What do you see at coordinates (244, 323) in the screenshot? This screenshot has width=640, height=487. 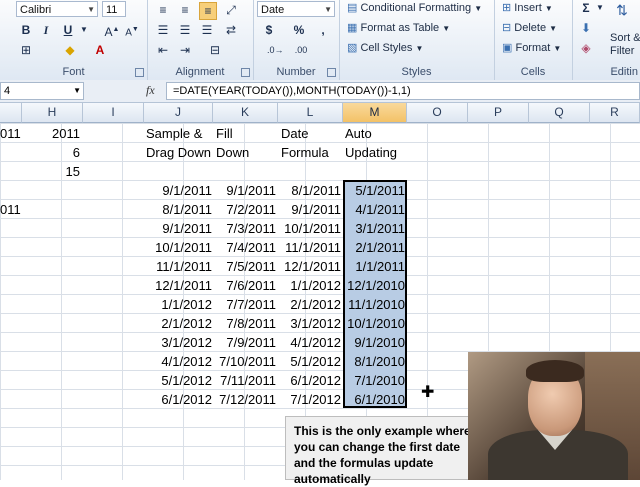 I see `cell-k: 7/8/2011` at bounding box center [244, 323].